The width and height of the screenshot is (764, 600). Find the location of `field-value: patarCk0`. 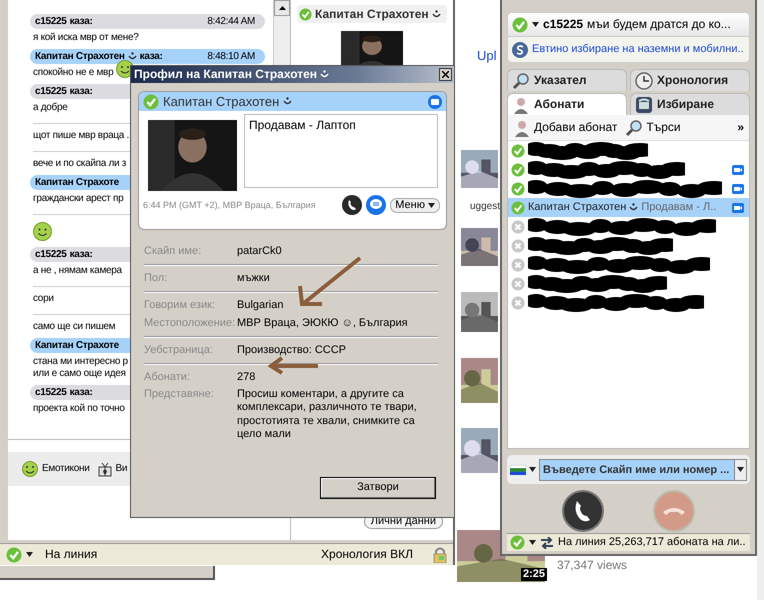

field-value: patarCk0 is located at coordinates (259, 251).